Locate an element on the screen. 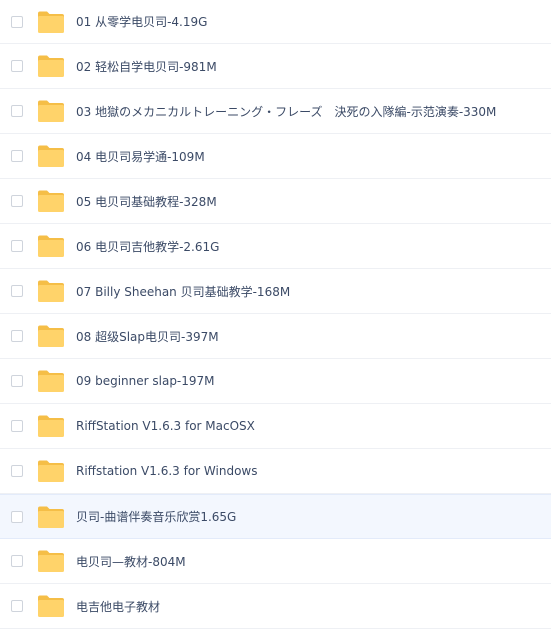 The width and height of the screenshot is (551, 634). list-item: 01 从零学电贝司-4.19G is located at coordinates (275, 22).